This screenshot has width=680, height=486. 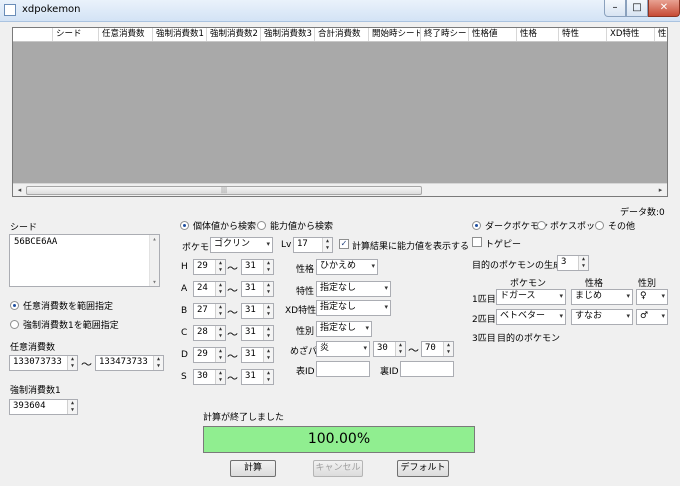 I want to click on tid-input, so click(x=343, y=369).